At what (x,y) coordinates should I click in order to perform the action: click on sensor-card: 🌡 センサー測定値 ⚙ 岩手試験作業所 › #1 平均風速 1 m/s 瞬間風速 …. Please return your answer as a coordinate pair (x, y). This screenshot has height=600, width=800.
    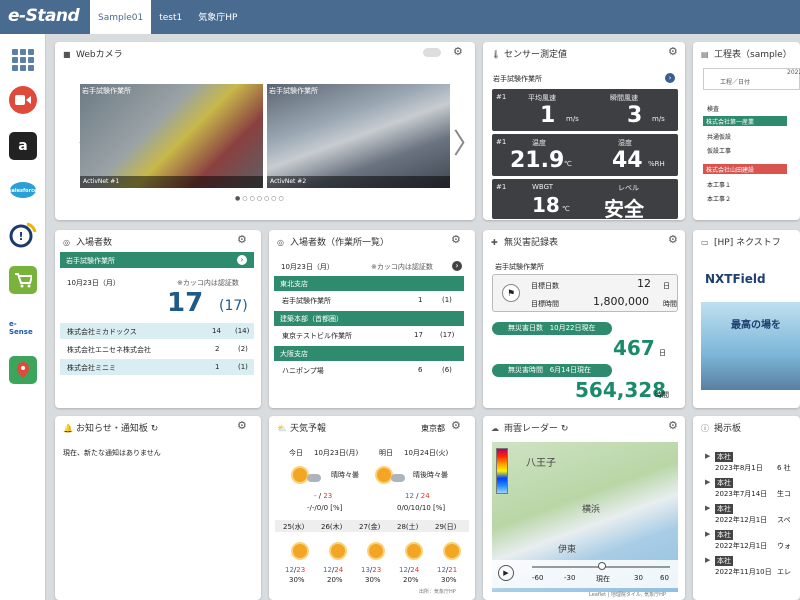
    Looking at the image, I should click on (584, 131).